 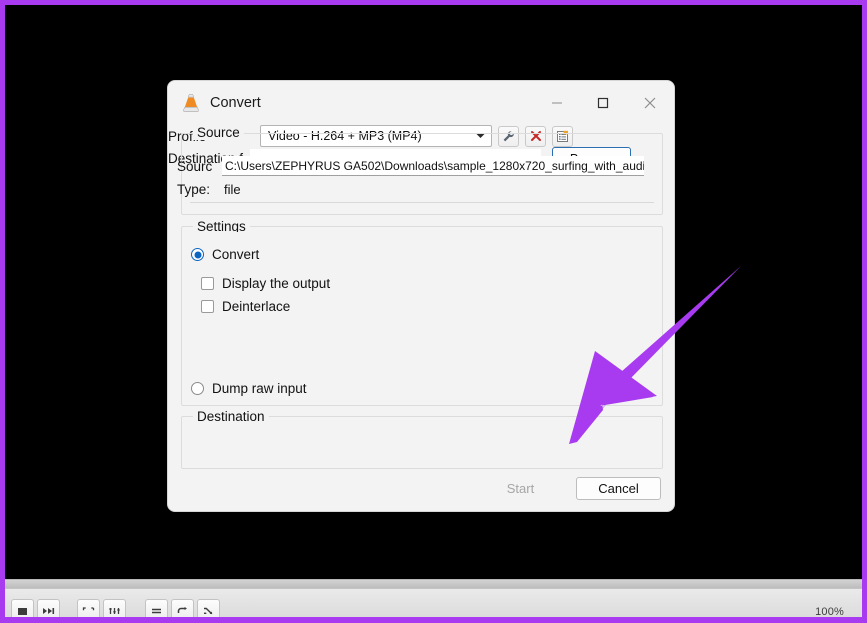 I want to click on vlc-player-bar: 100%, so click(x=433, y=598).